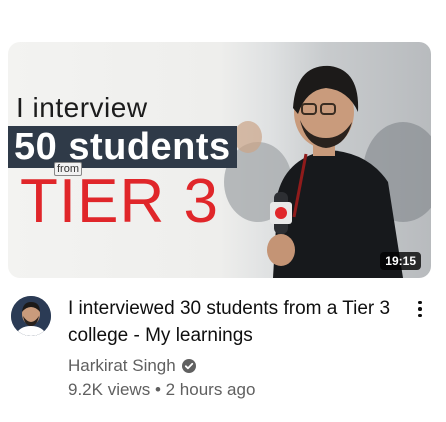 This screenshot has height=422, width=446. What do you see at coordinates (210, 389) in the screenshot?
I see `upload-age: 2 hours ago` at bounding box center [210, 389].